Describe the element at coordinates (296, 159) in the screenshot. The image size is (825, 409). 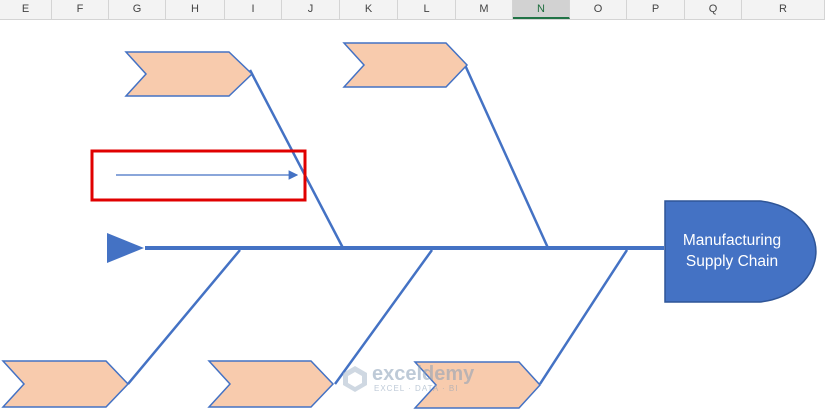
I see `bone-top-left` at that location.